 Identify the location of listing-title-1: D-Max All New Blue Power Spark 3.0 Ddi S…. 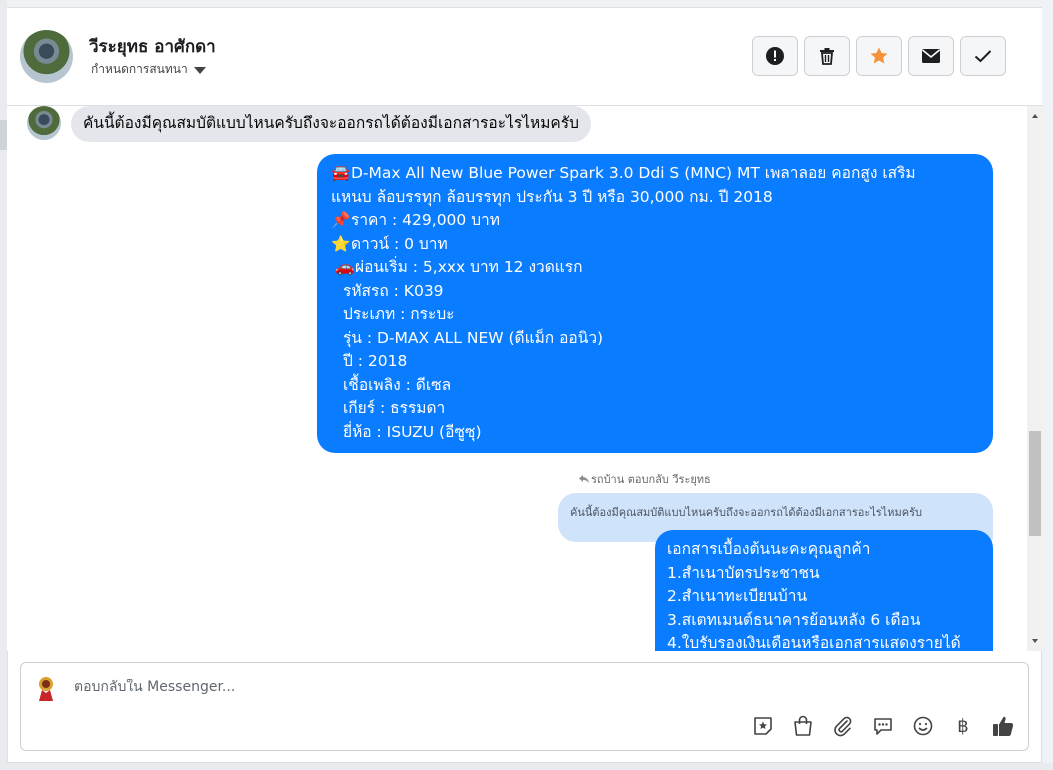
(633, 173).